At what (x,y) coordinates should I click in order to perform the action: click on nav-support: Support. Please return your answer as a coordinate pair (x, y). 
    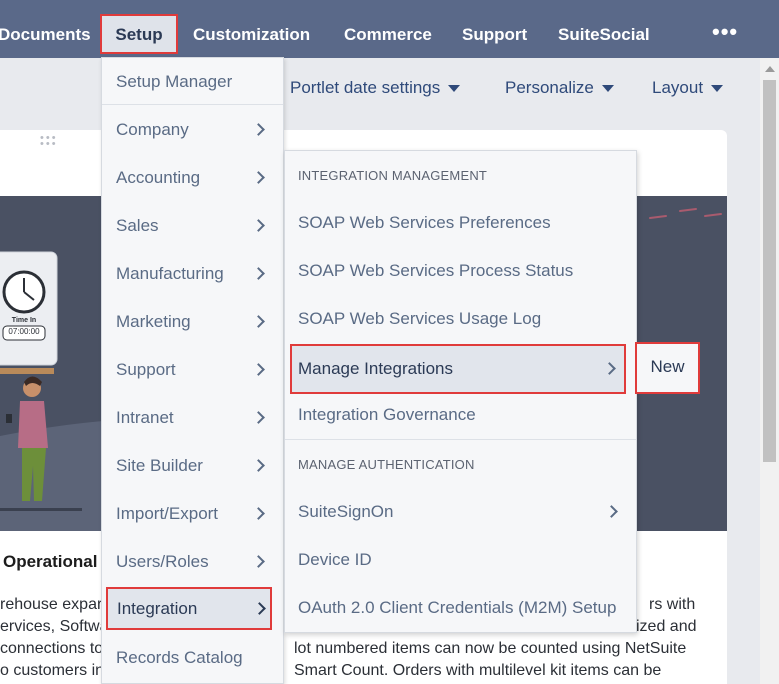
    Looking at the image, I should click on (494, 35).